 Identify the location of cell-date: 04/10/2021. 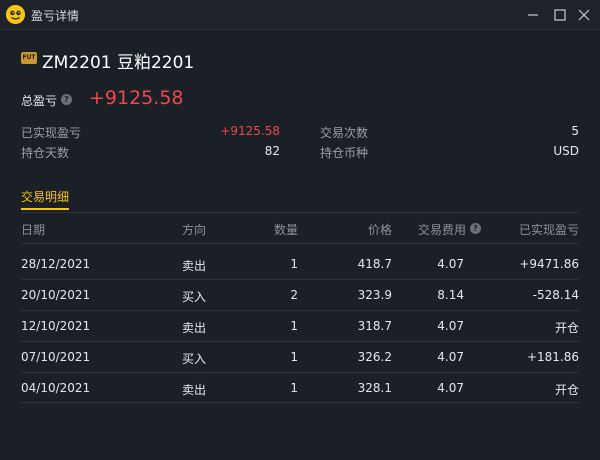
(56, 388).